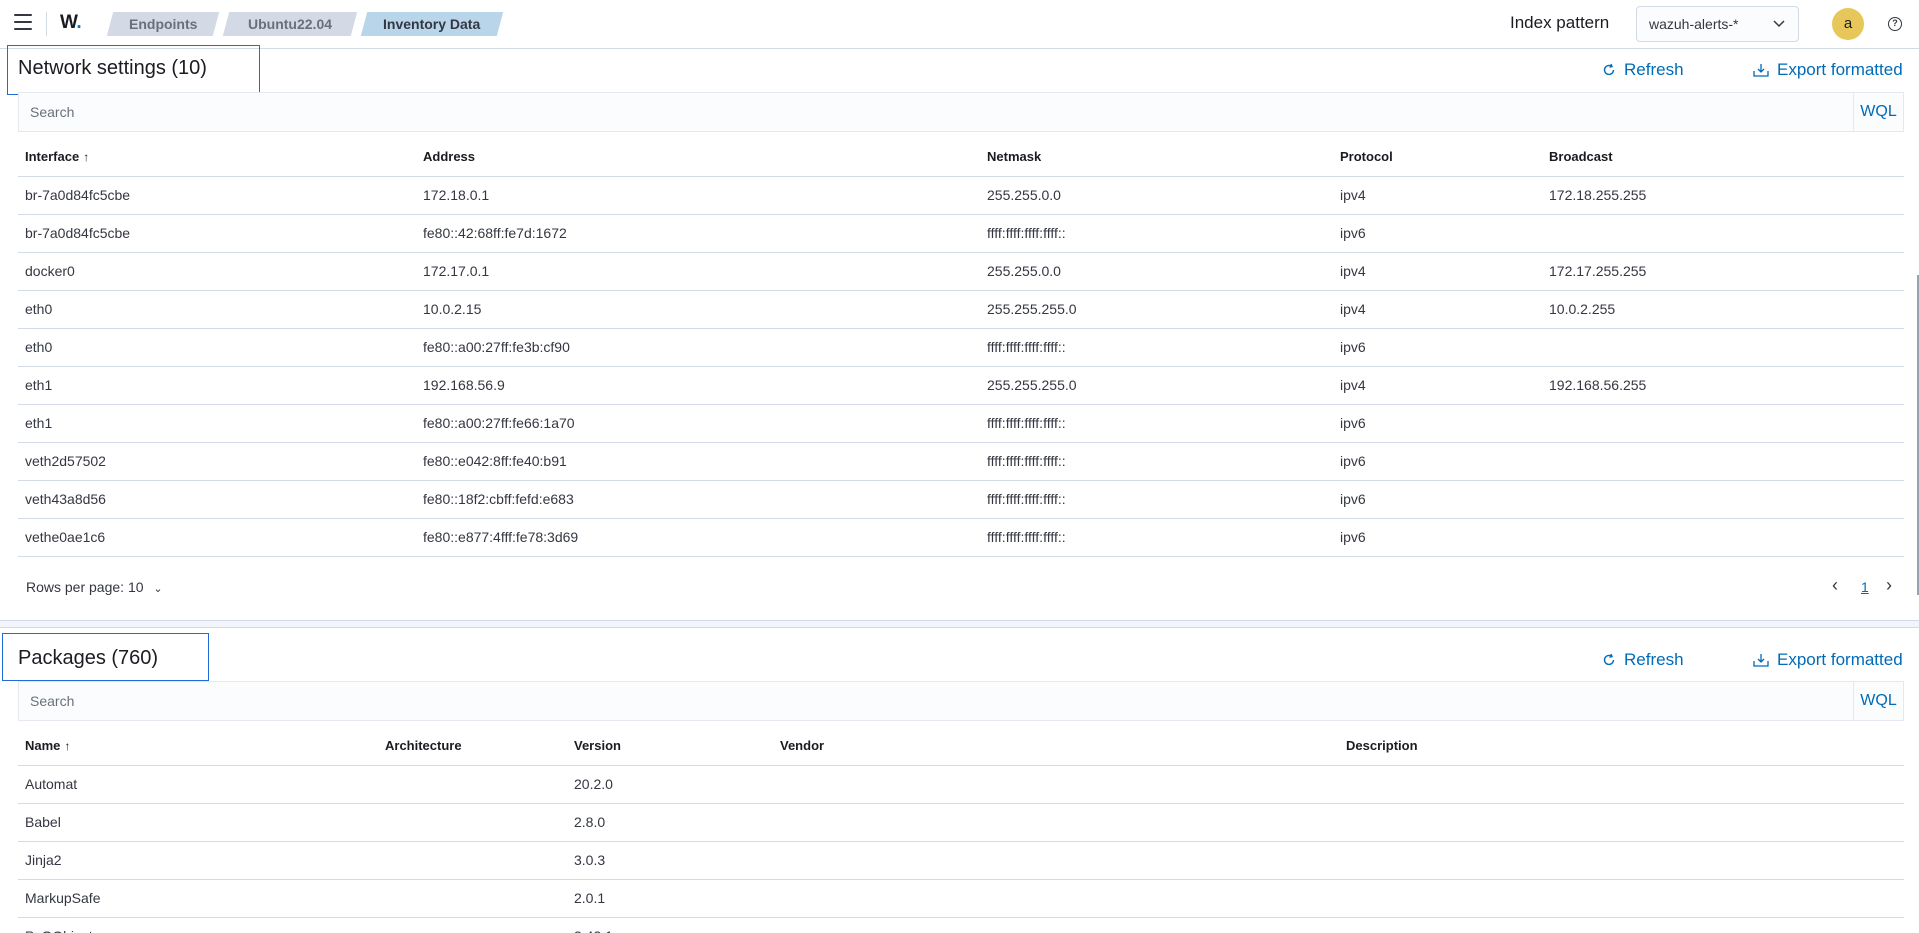 This screenshot has height=933, width=1919. Describe the element at coordinates (698, 157) in the screenshot. I see `column-header-address: Address` at that location.